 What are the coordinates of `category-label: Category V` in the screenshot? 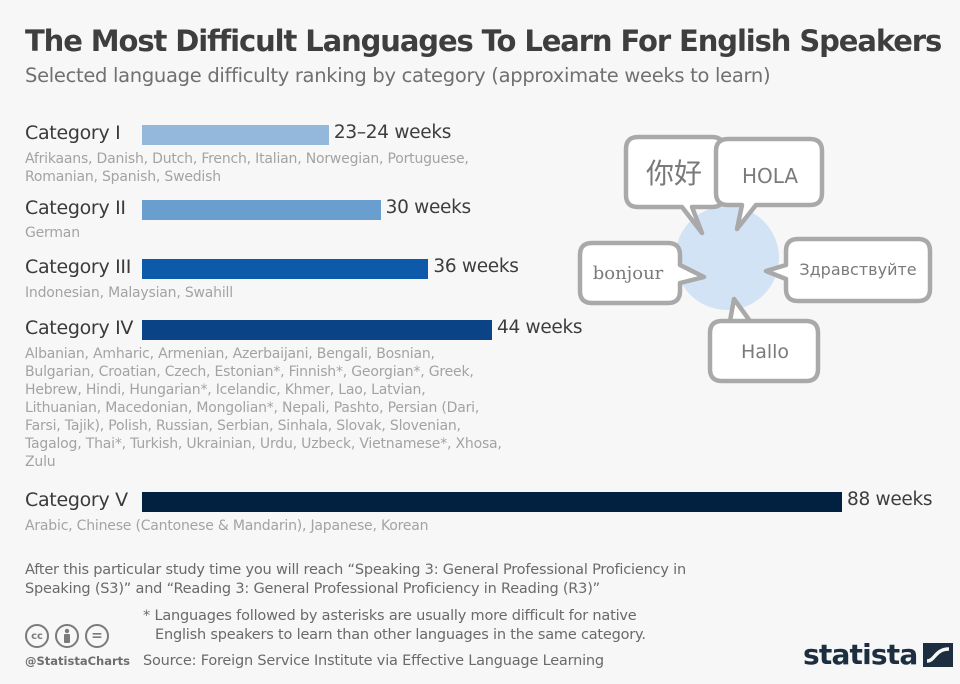 It's located at (76, 500).